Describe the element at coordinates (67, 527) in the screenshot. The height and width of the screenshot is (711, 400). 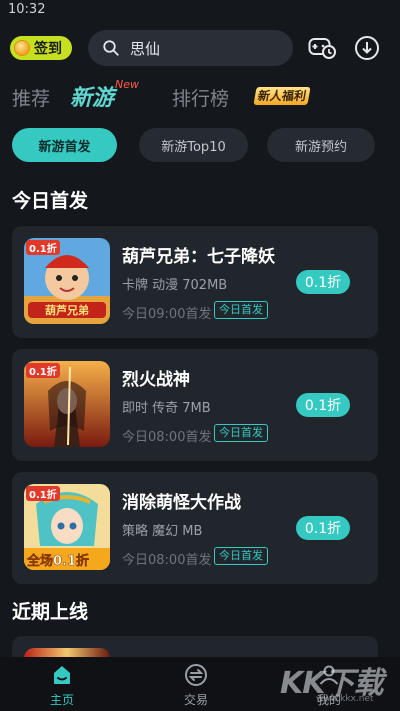
I see `game-thumbnail: 0.1折 全场0.1折` at that location.